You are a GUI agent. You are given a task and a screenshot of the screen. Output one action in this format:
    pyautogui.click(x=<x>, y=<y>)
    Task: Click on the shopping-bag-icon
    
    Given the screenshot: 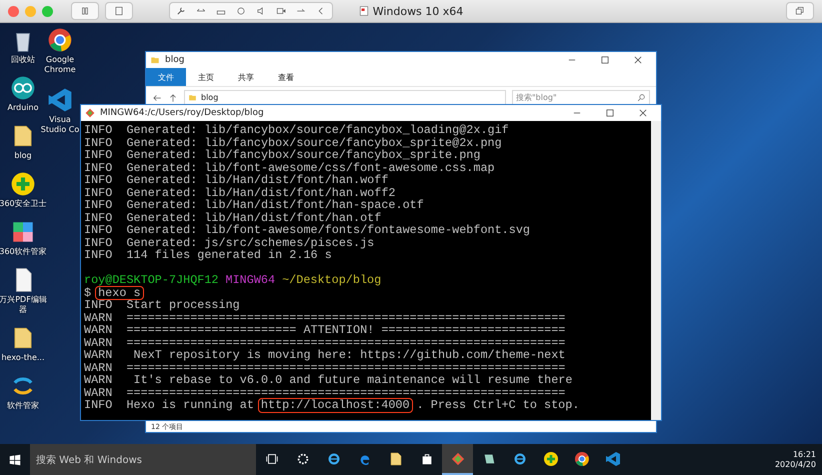 What is the action you would take?
    pyautogui.click(x=427, y=459)
    